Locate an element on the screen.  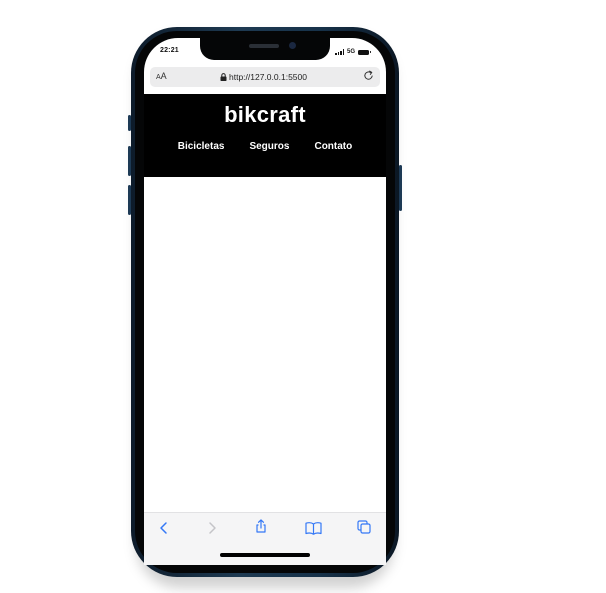
reload-icon is located at coordinates (368, 75).